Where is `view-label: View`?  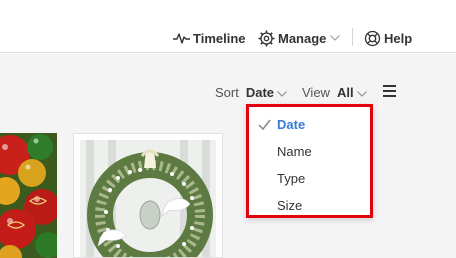
view-label: View is located at coordinates (316, 92).